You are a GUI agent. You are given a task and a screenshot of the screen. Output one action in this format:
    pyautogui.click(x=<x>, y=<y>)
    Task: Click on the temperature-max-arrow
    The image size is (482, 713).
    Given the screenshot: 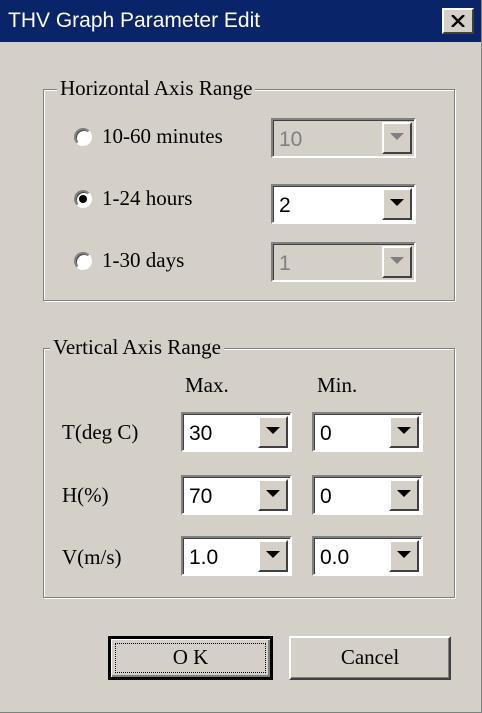 What is the action you would take?
    pyautogui.click(x=273, y=432)
    